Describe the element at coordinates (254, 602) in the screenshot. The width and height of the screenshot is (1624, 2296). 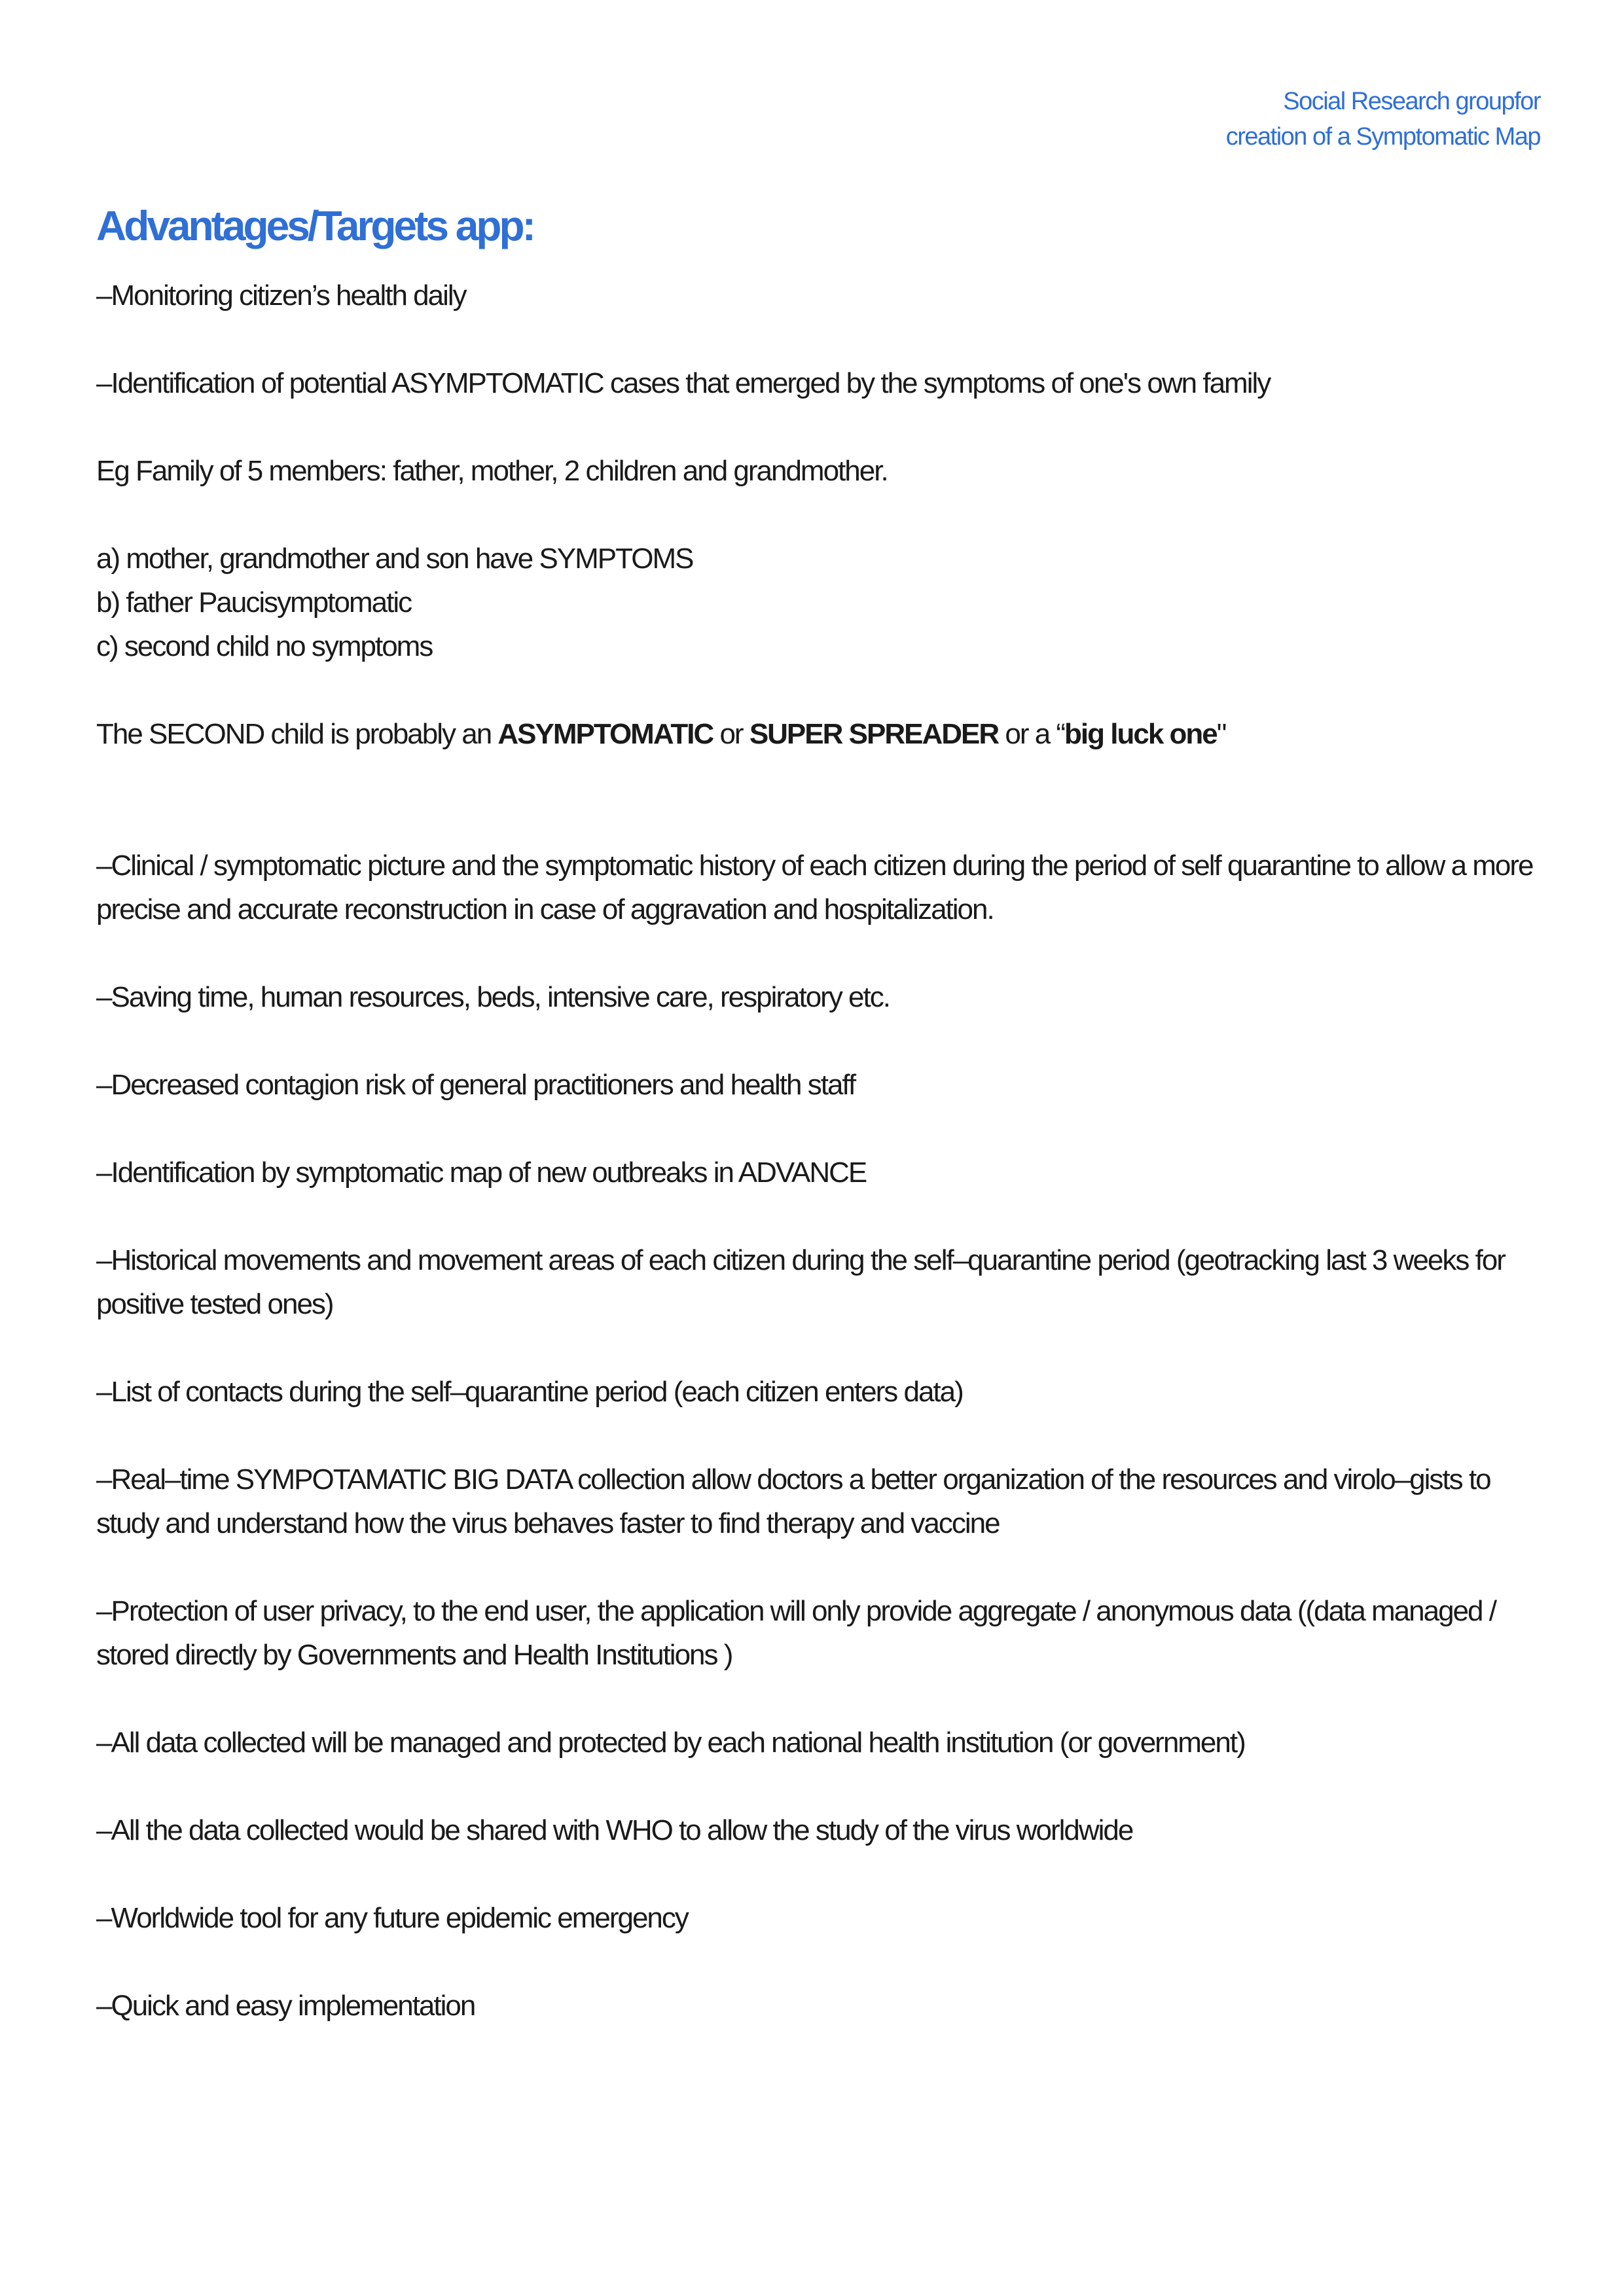
I see `example-b: b) father Paucisymptomatic` at that location.